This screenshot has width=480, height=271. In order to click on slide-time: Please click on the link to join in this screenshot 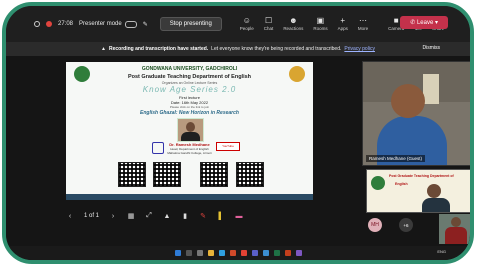, I will do `click(189, 107)`.